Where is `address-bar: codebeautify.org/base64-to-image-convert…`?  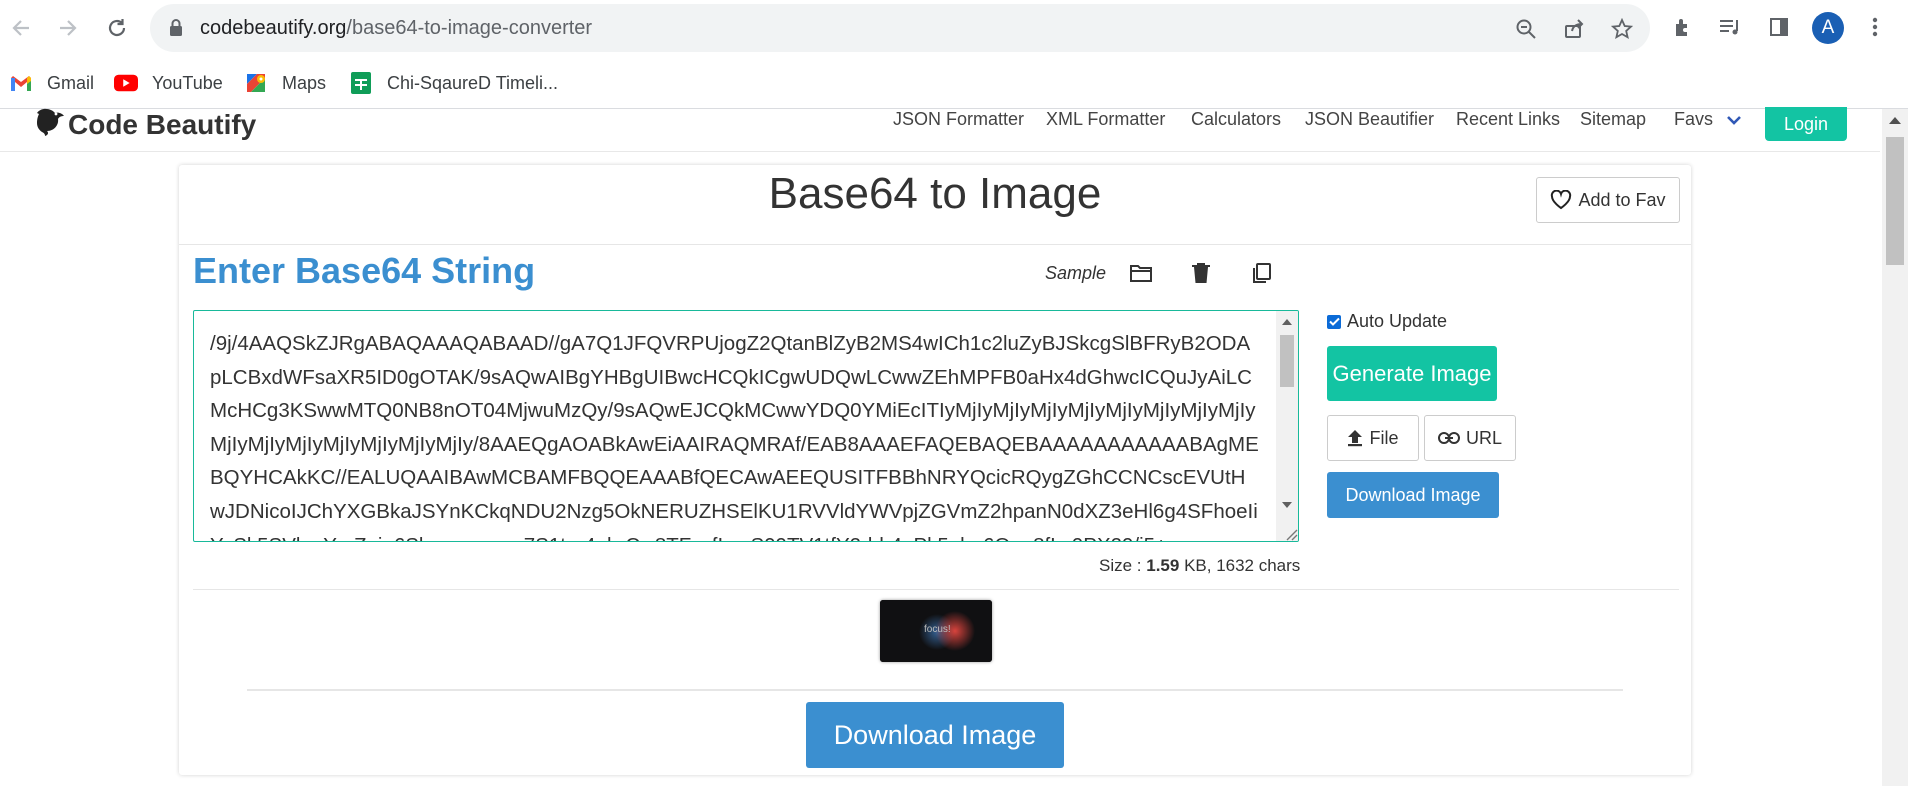
address-bar: codebeautify.org/base64-to-image-convert… is located at coordinates (900, 28).